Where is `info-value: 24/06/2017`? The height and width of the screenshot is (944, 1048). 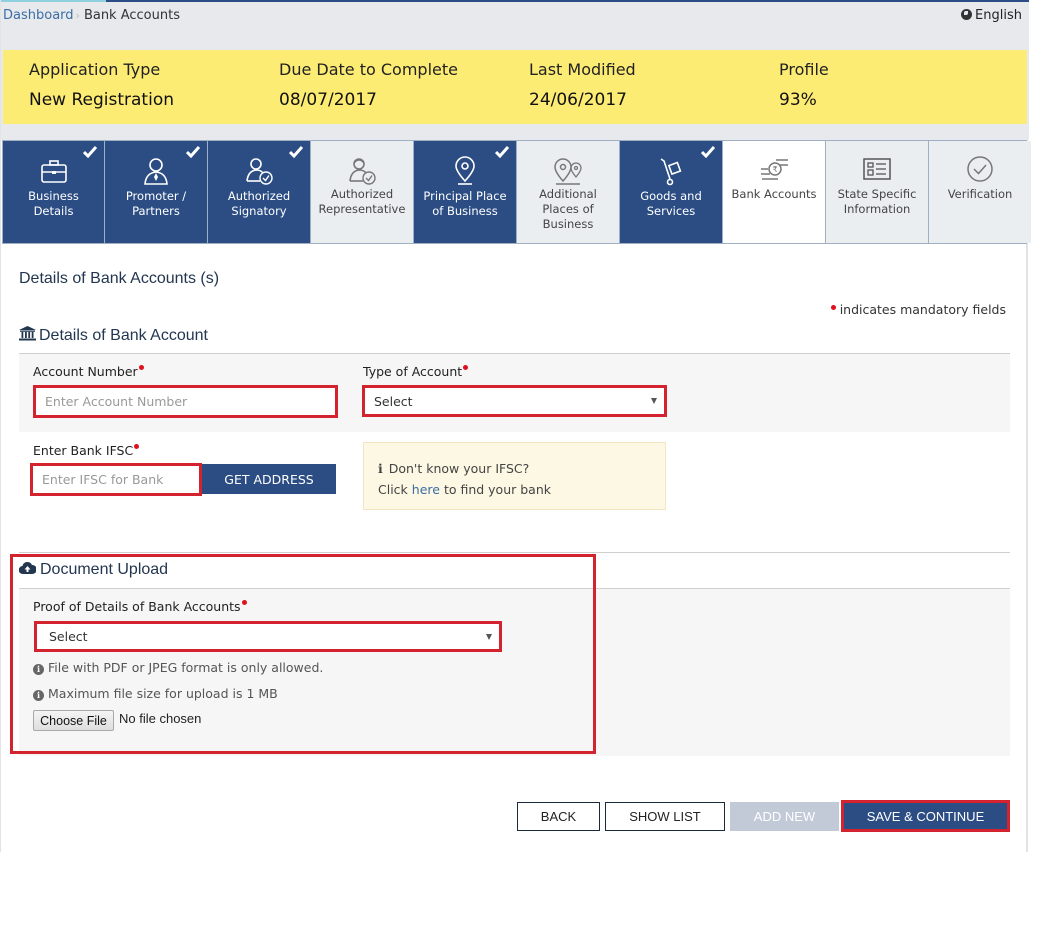
info-value: 24/06/2017 is located at coordinates (578, 100).